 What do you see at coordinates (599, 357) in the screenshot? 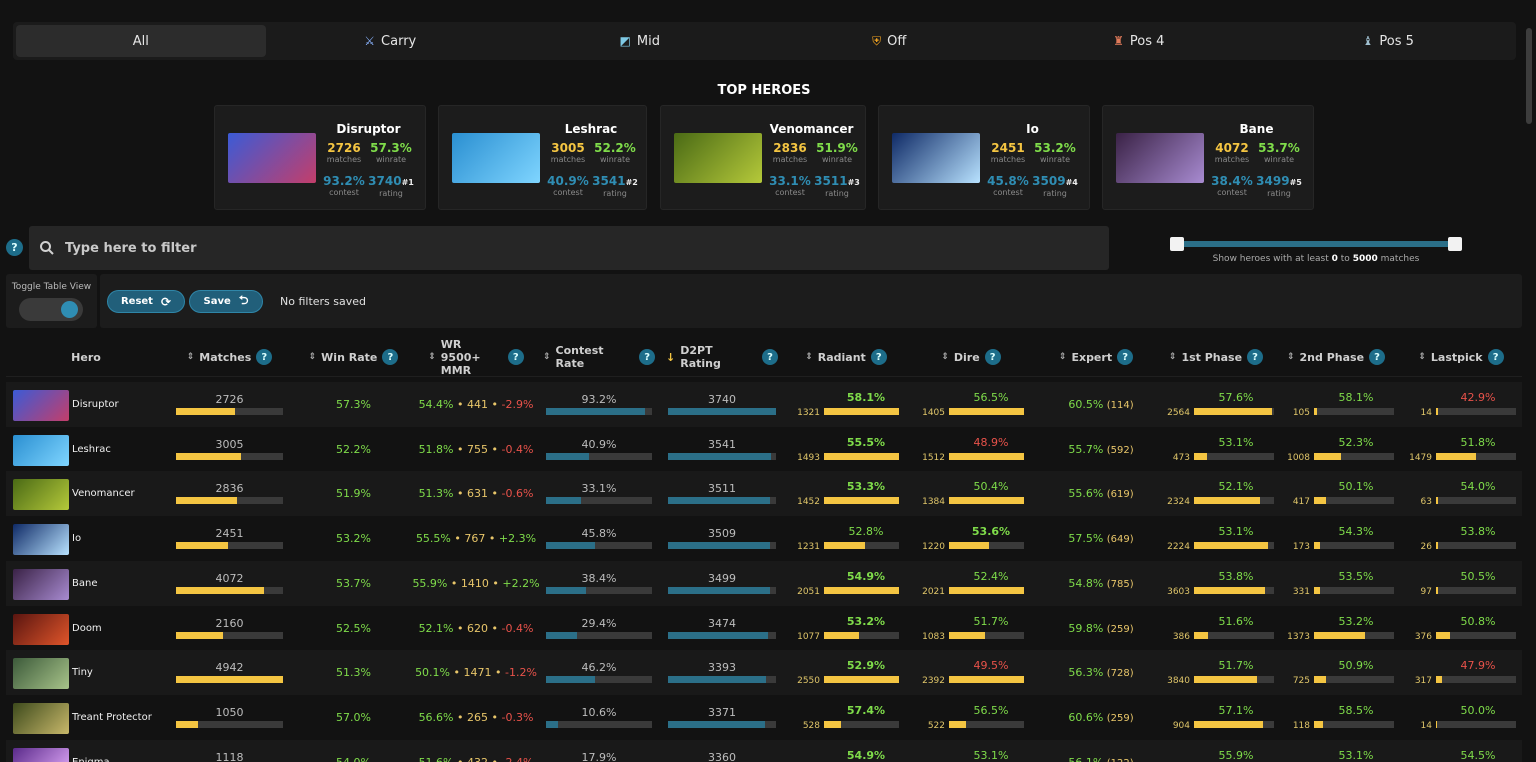
I see `col-header-contest: ⇕ Contest Rate?` at bounding box center [599, 357].